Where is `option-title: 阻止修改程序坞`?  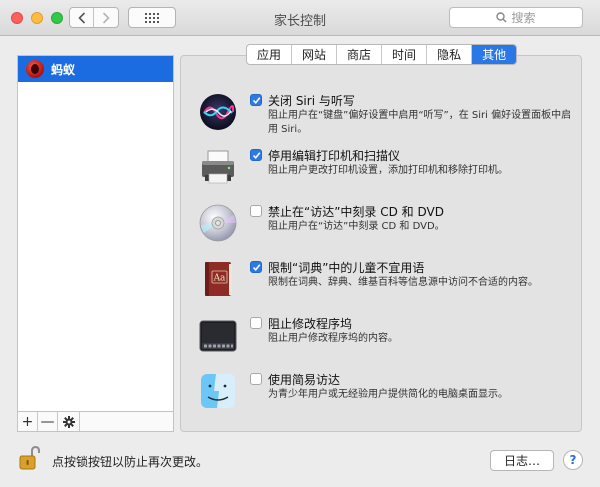 option-title: 阻止修改程序坞 is located at coordinates (310, 324).